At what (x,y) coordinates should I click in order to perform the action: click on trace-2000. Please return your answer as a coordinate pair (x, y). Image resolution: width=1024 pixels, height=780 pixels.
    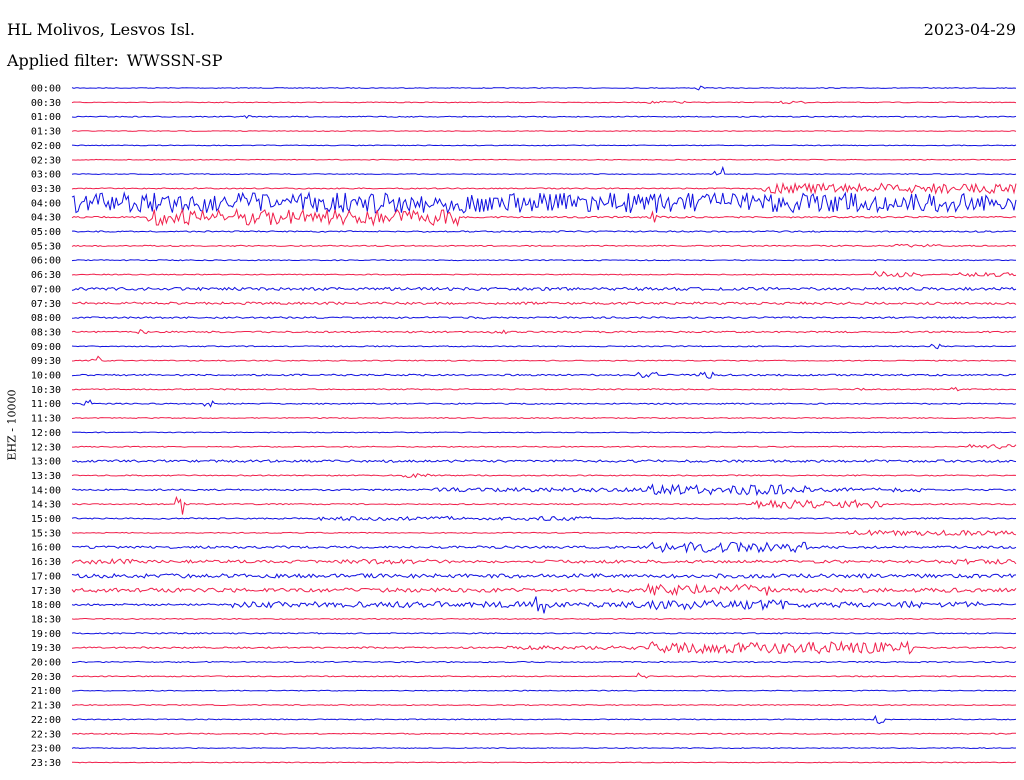
    Looking at the image, I should click on (544, 662).